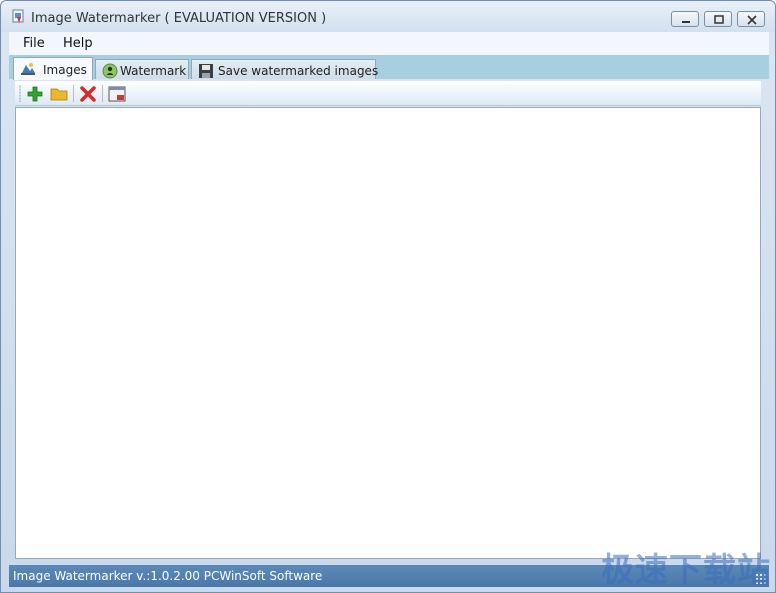 The width and height of the screenshot is (776, 593). I want to click on title-bar: Image Watermarker ( EVALUATION VERSION ), so click(388, 16).